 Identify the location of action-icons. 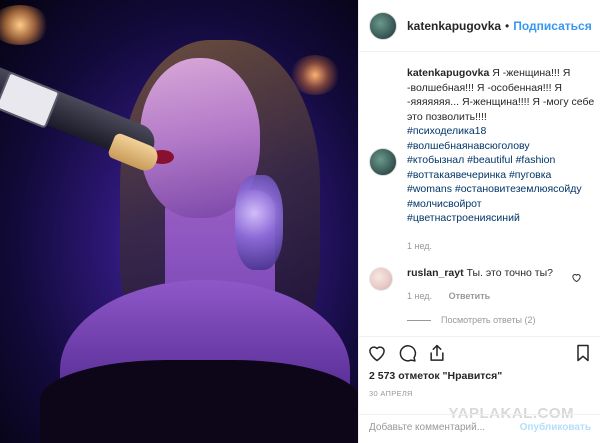
(412, 353).